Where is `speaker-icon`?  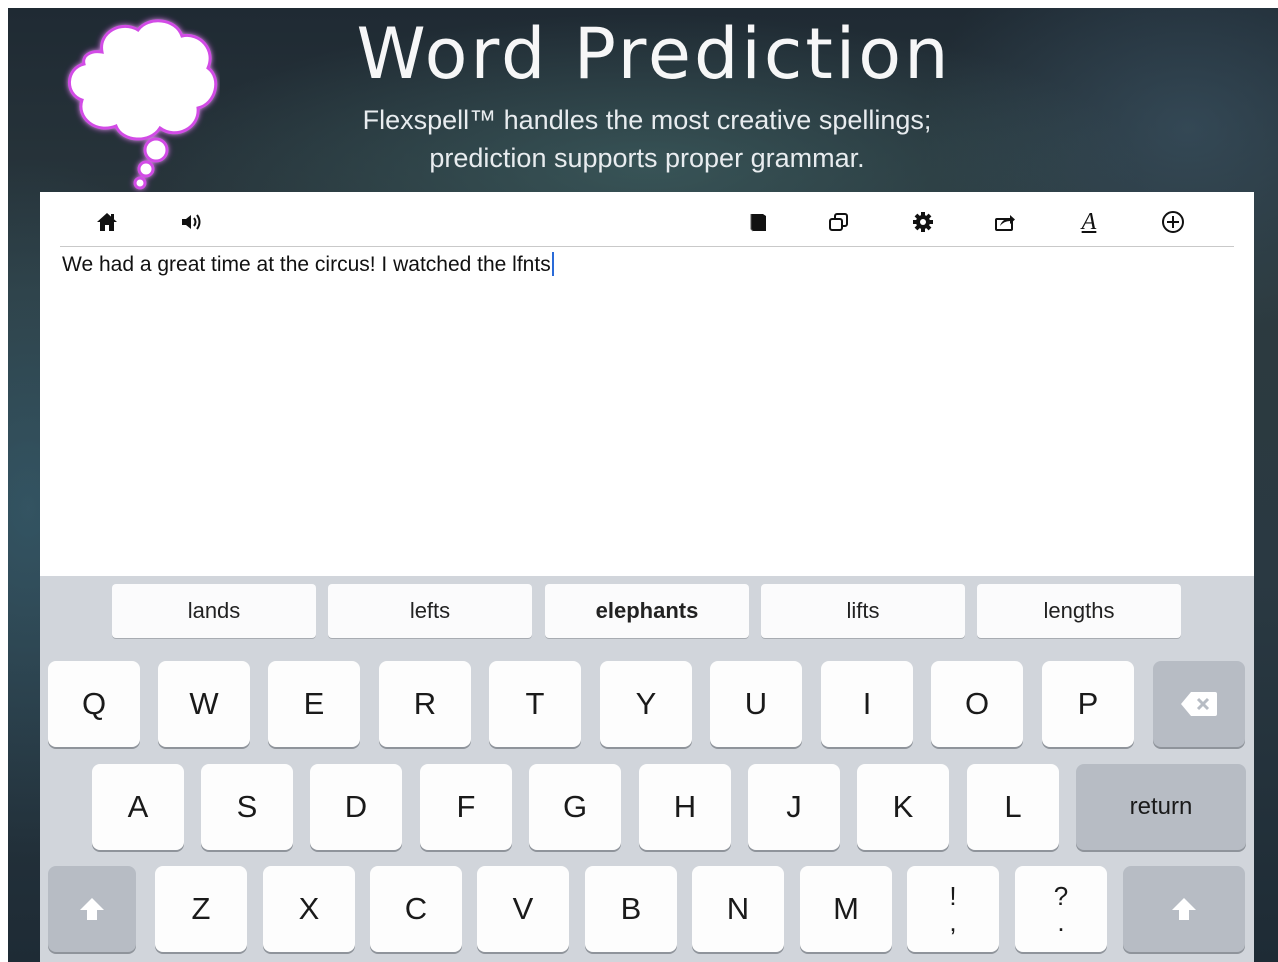
speaker-icon is located at coordinates (193, 222).